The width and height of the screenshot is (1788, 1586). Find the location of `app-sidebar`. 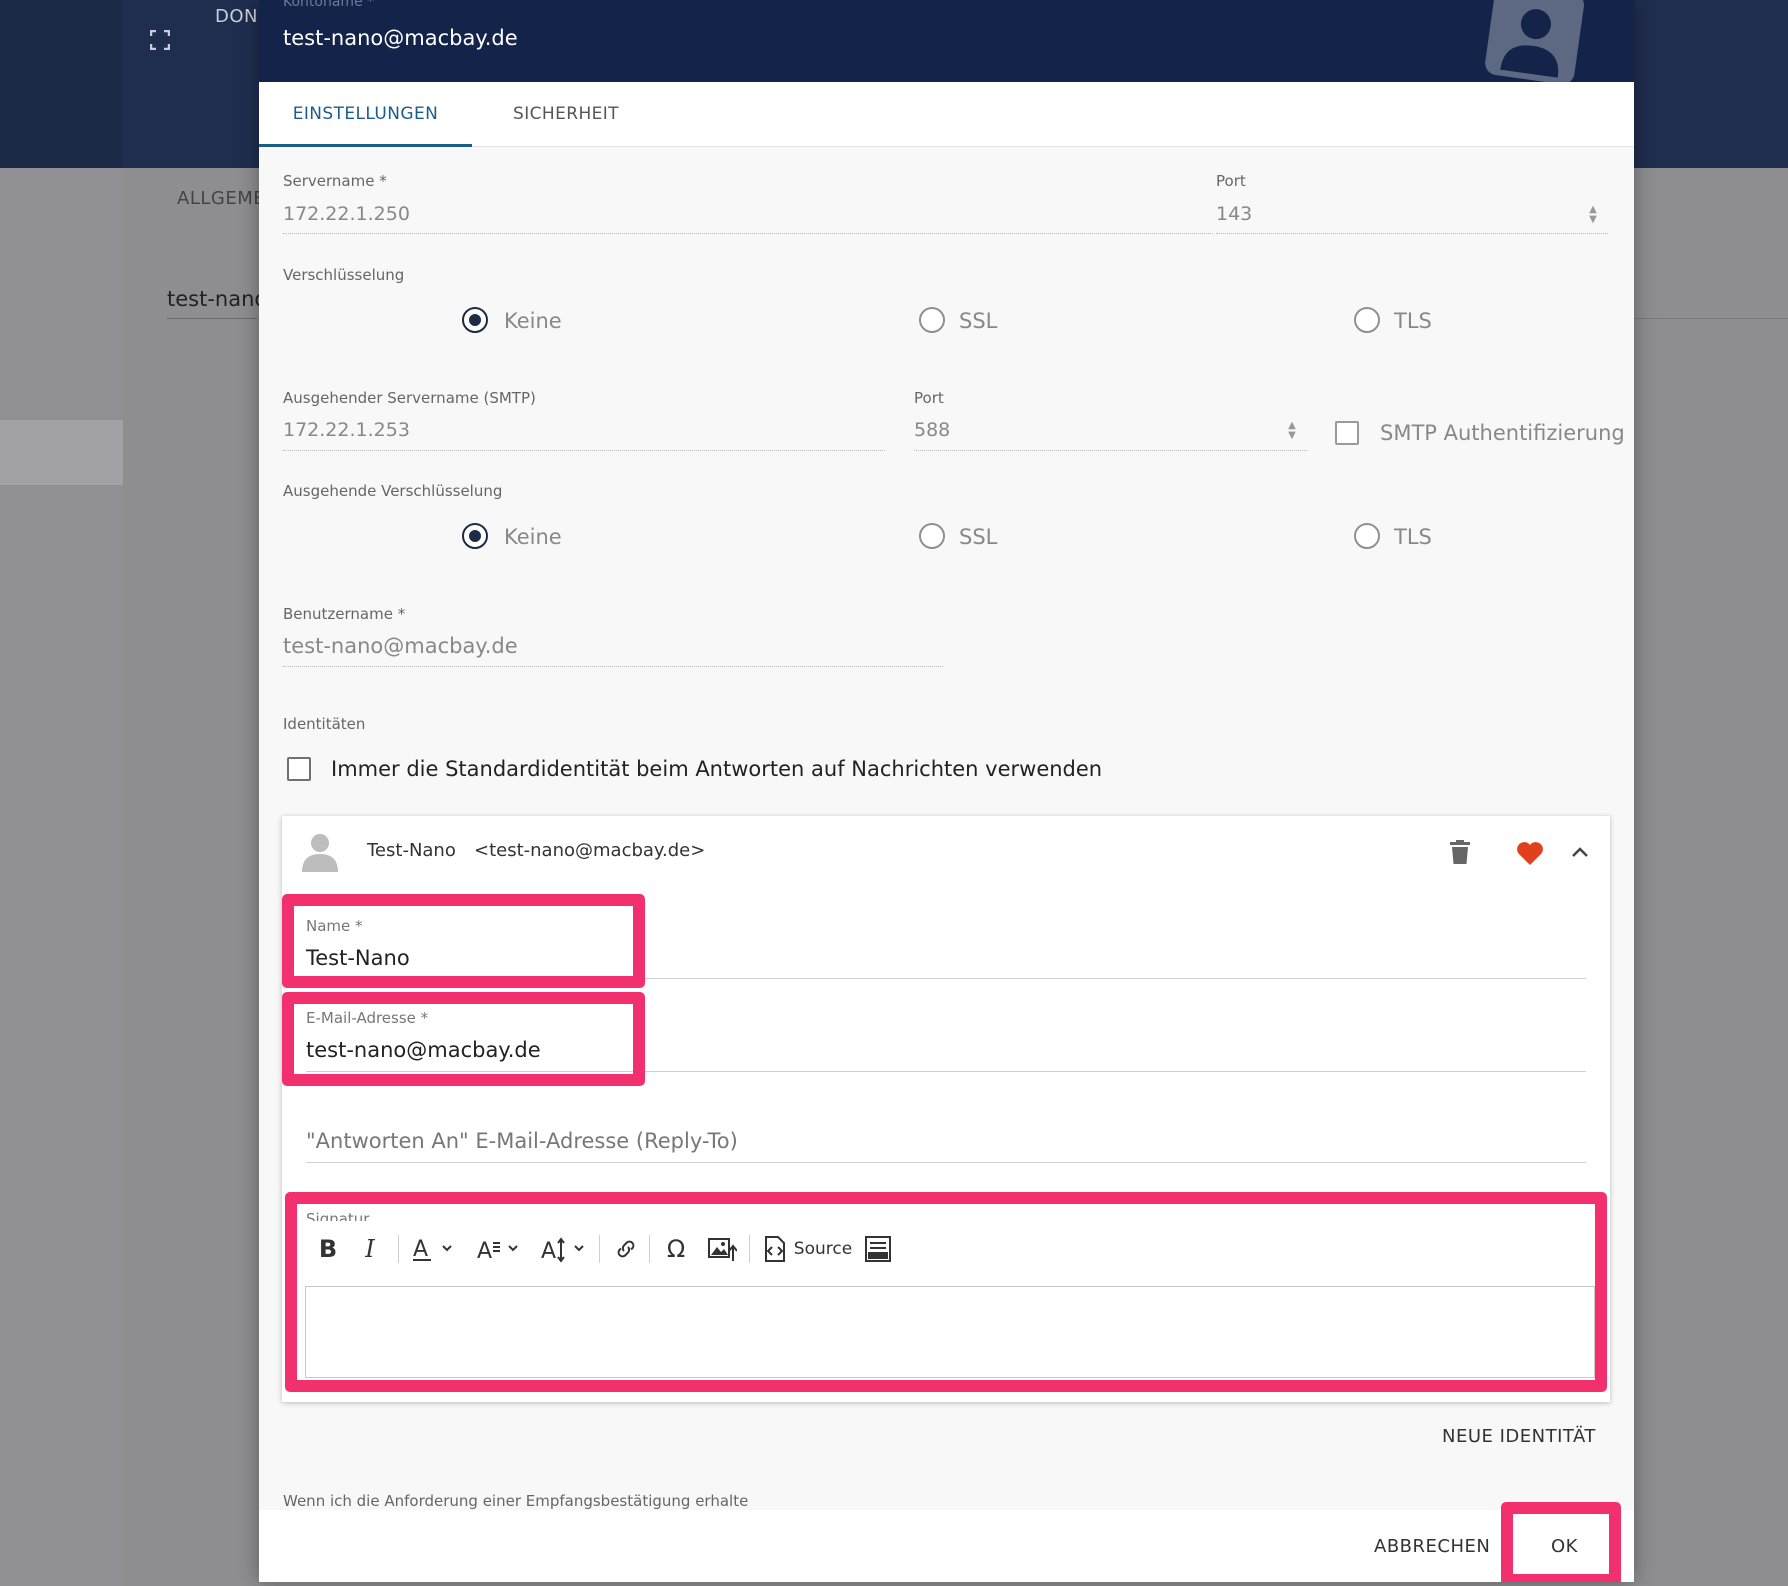

app-sidebar is located at coordinates (61, 793).